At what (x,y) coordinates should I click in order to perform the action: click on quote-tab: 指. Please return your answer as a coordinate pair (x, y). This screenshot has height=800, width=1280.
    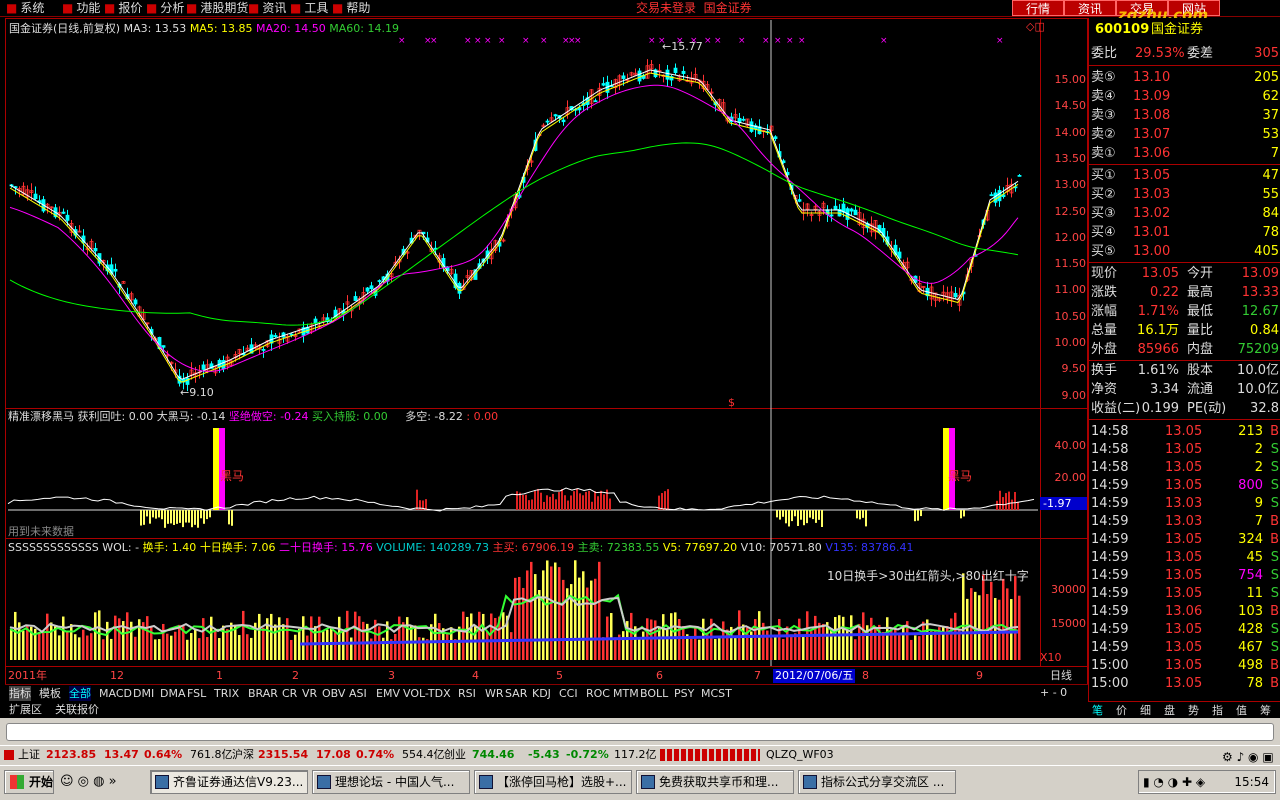
    Looking at the image, I should click on (1217, 710).